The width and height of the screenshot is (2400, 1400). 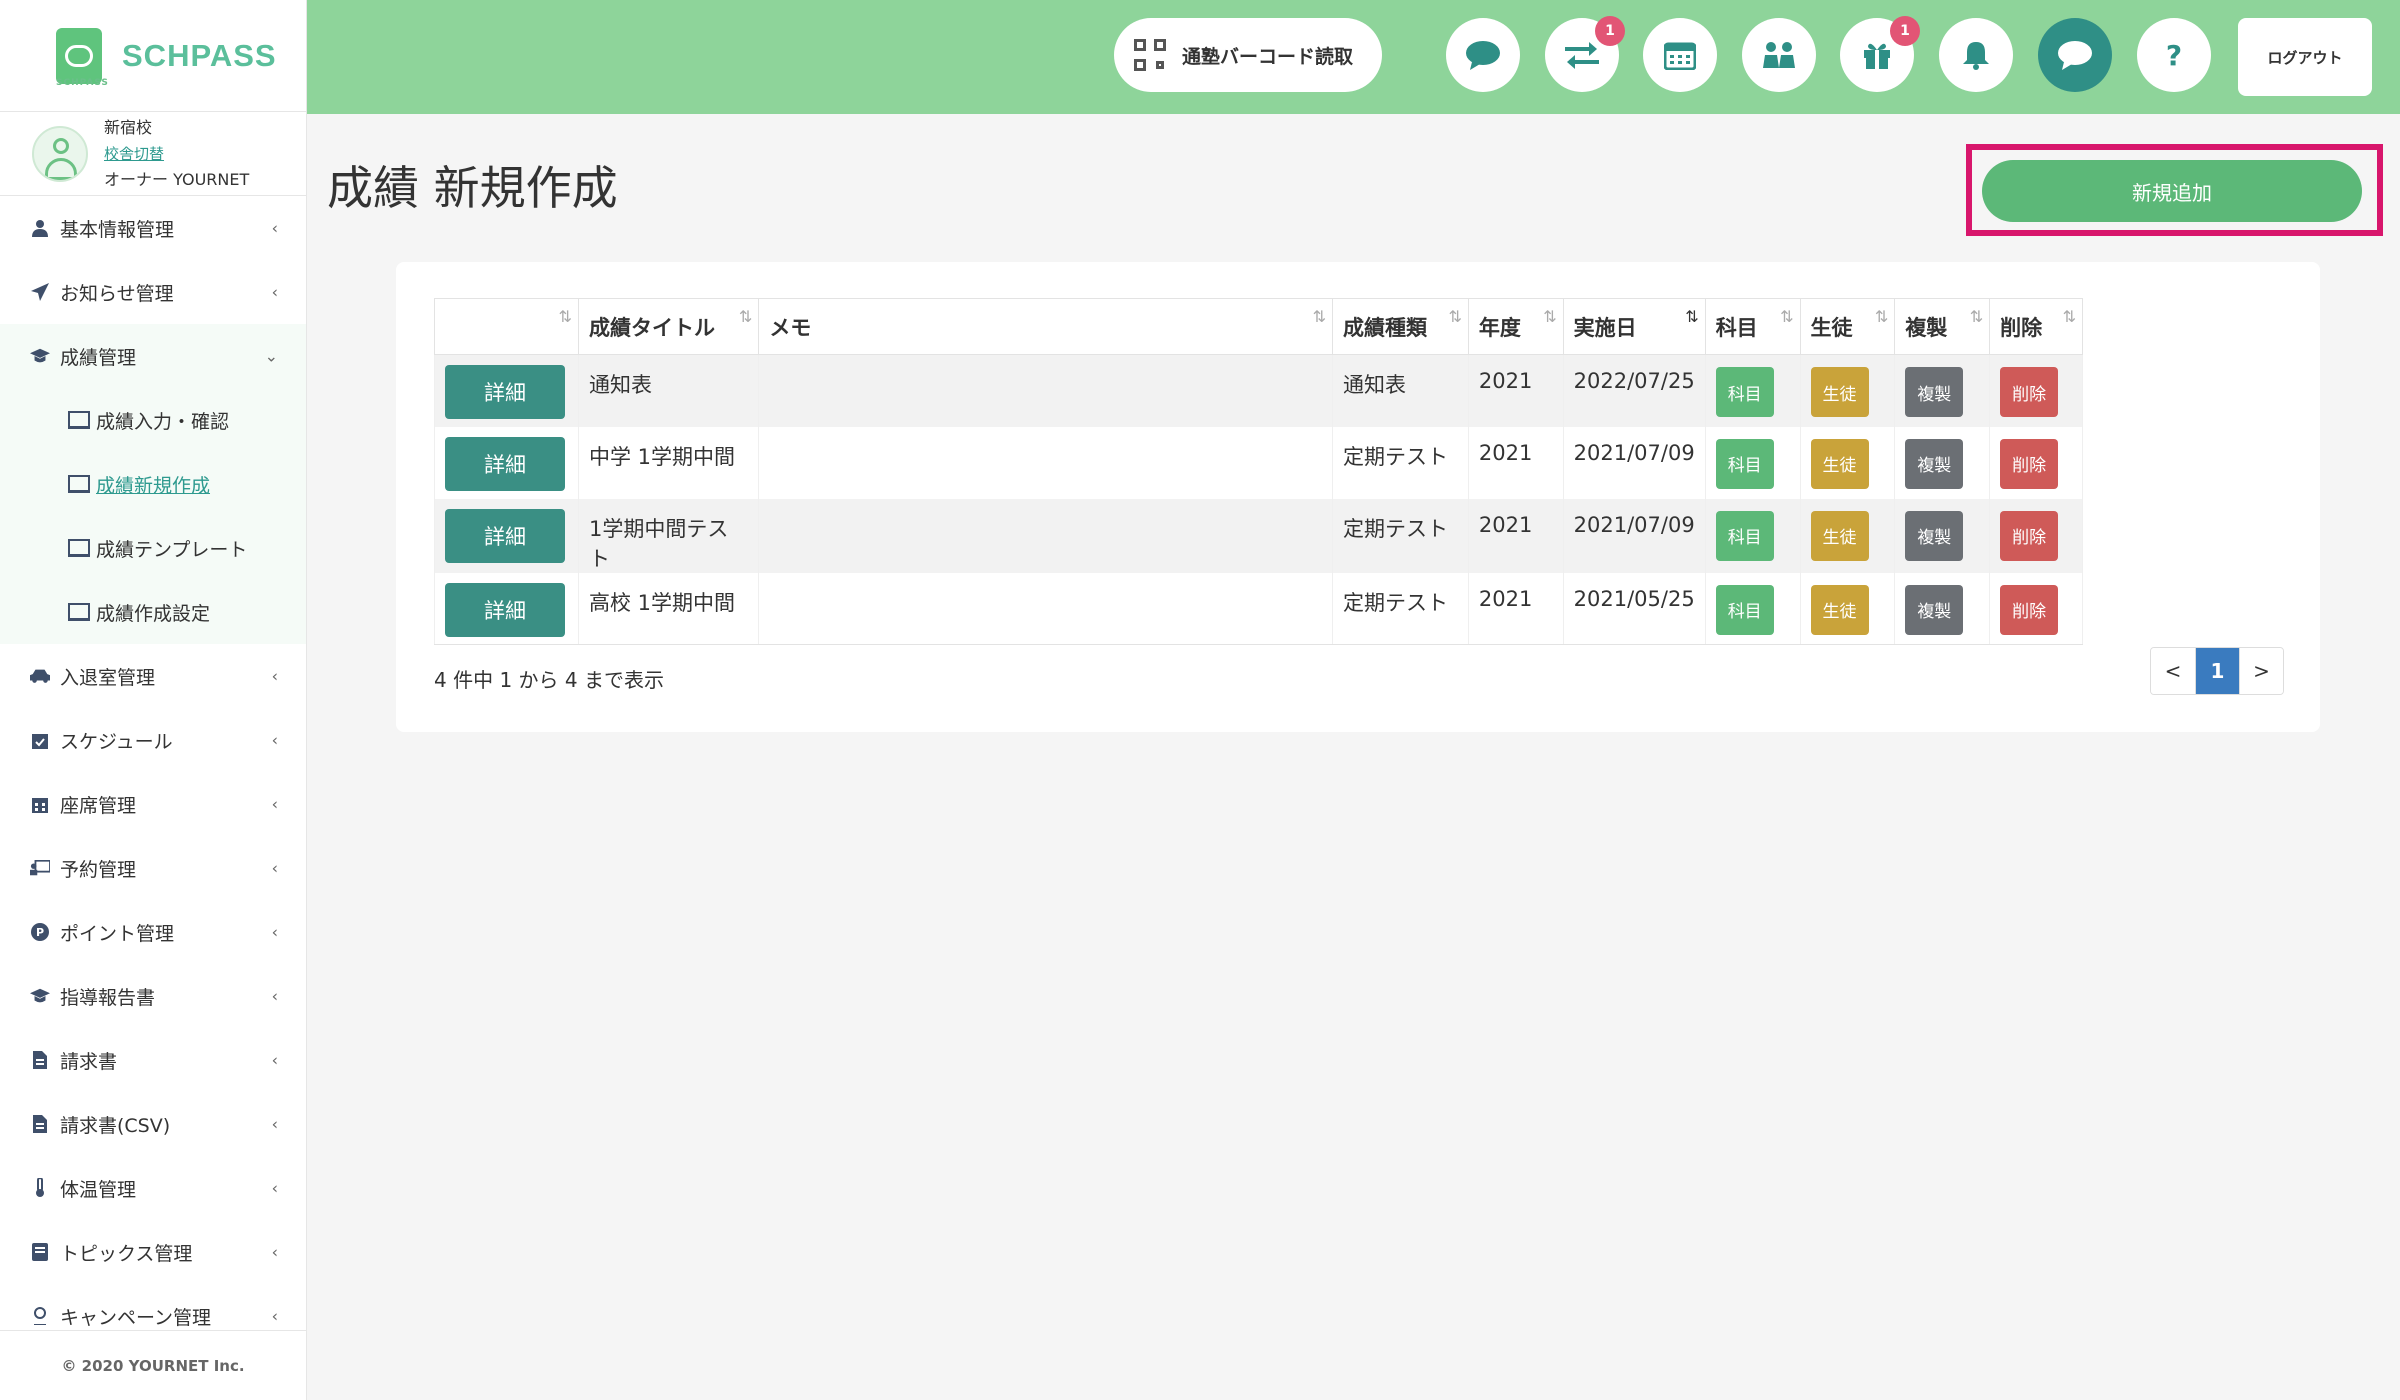 I want to click on sidebar-item-reports: 指導報告書 ‹, so click(x=153, y=996).